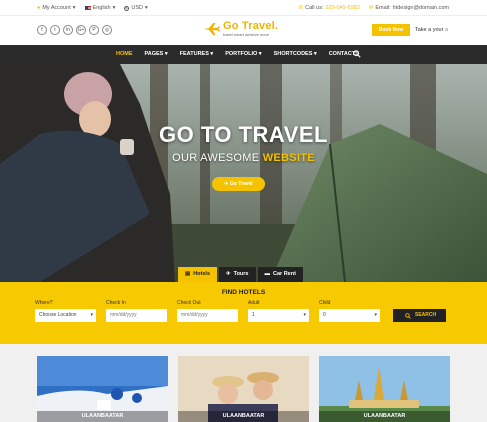 The image size is (487, 422). What do you see at coordinates (371, 8) in the screenshot?
I see `envelope-icon: ✉` at bounding box center [371, 8].